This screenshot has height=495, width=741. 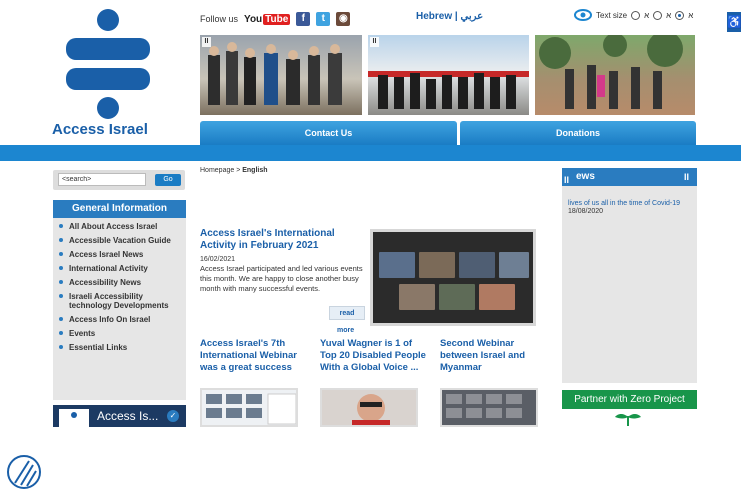 What do you see at coordinates (691, 15) in the screenshot?
I see `text-size-large-glyph: א` at bounding box center [691, 15].